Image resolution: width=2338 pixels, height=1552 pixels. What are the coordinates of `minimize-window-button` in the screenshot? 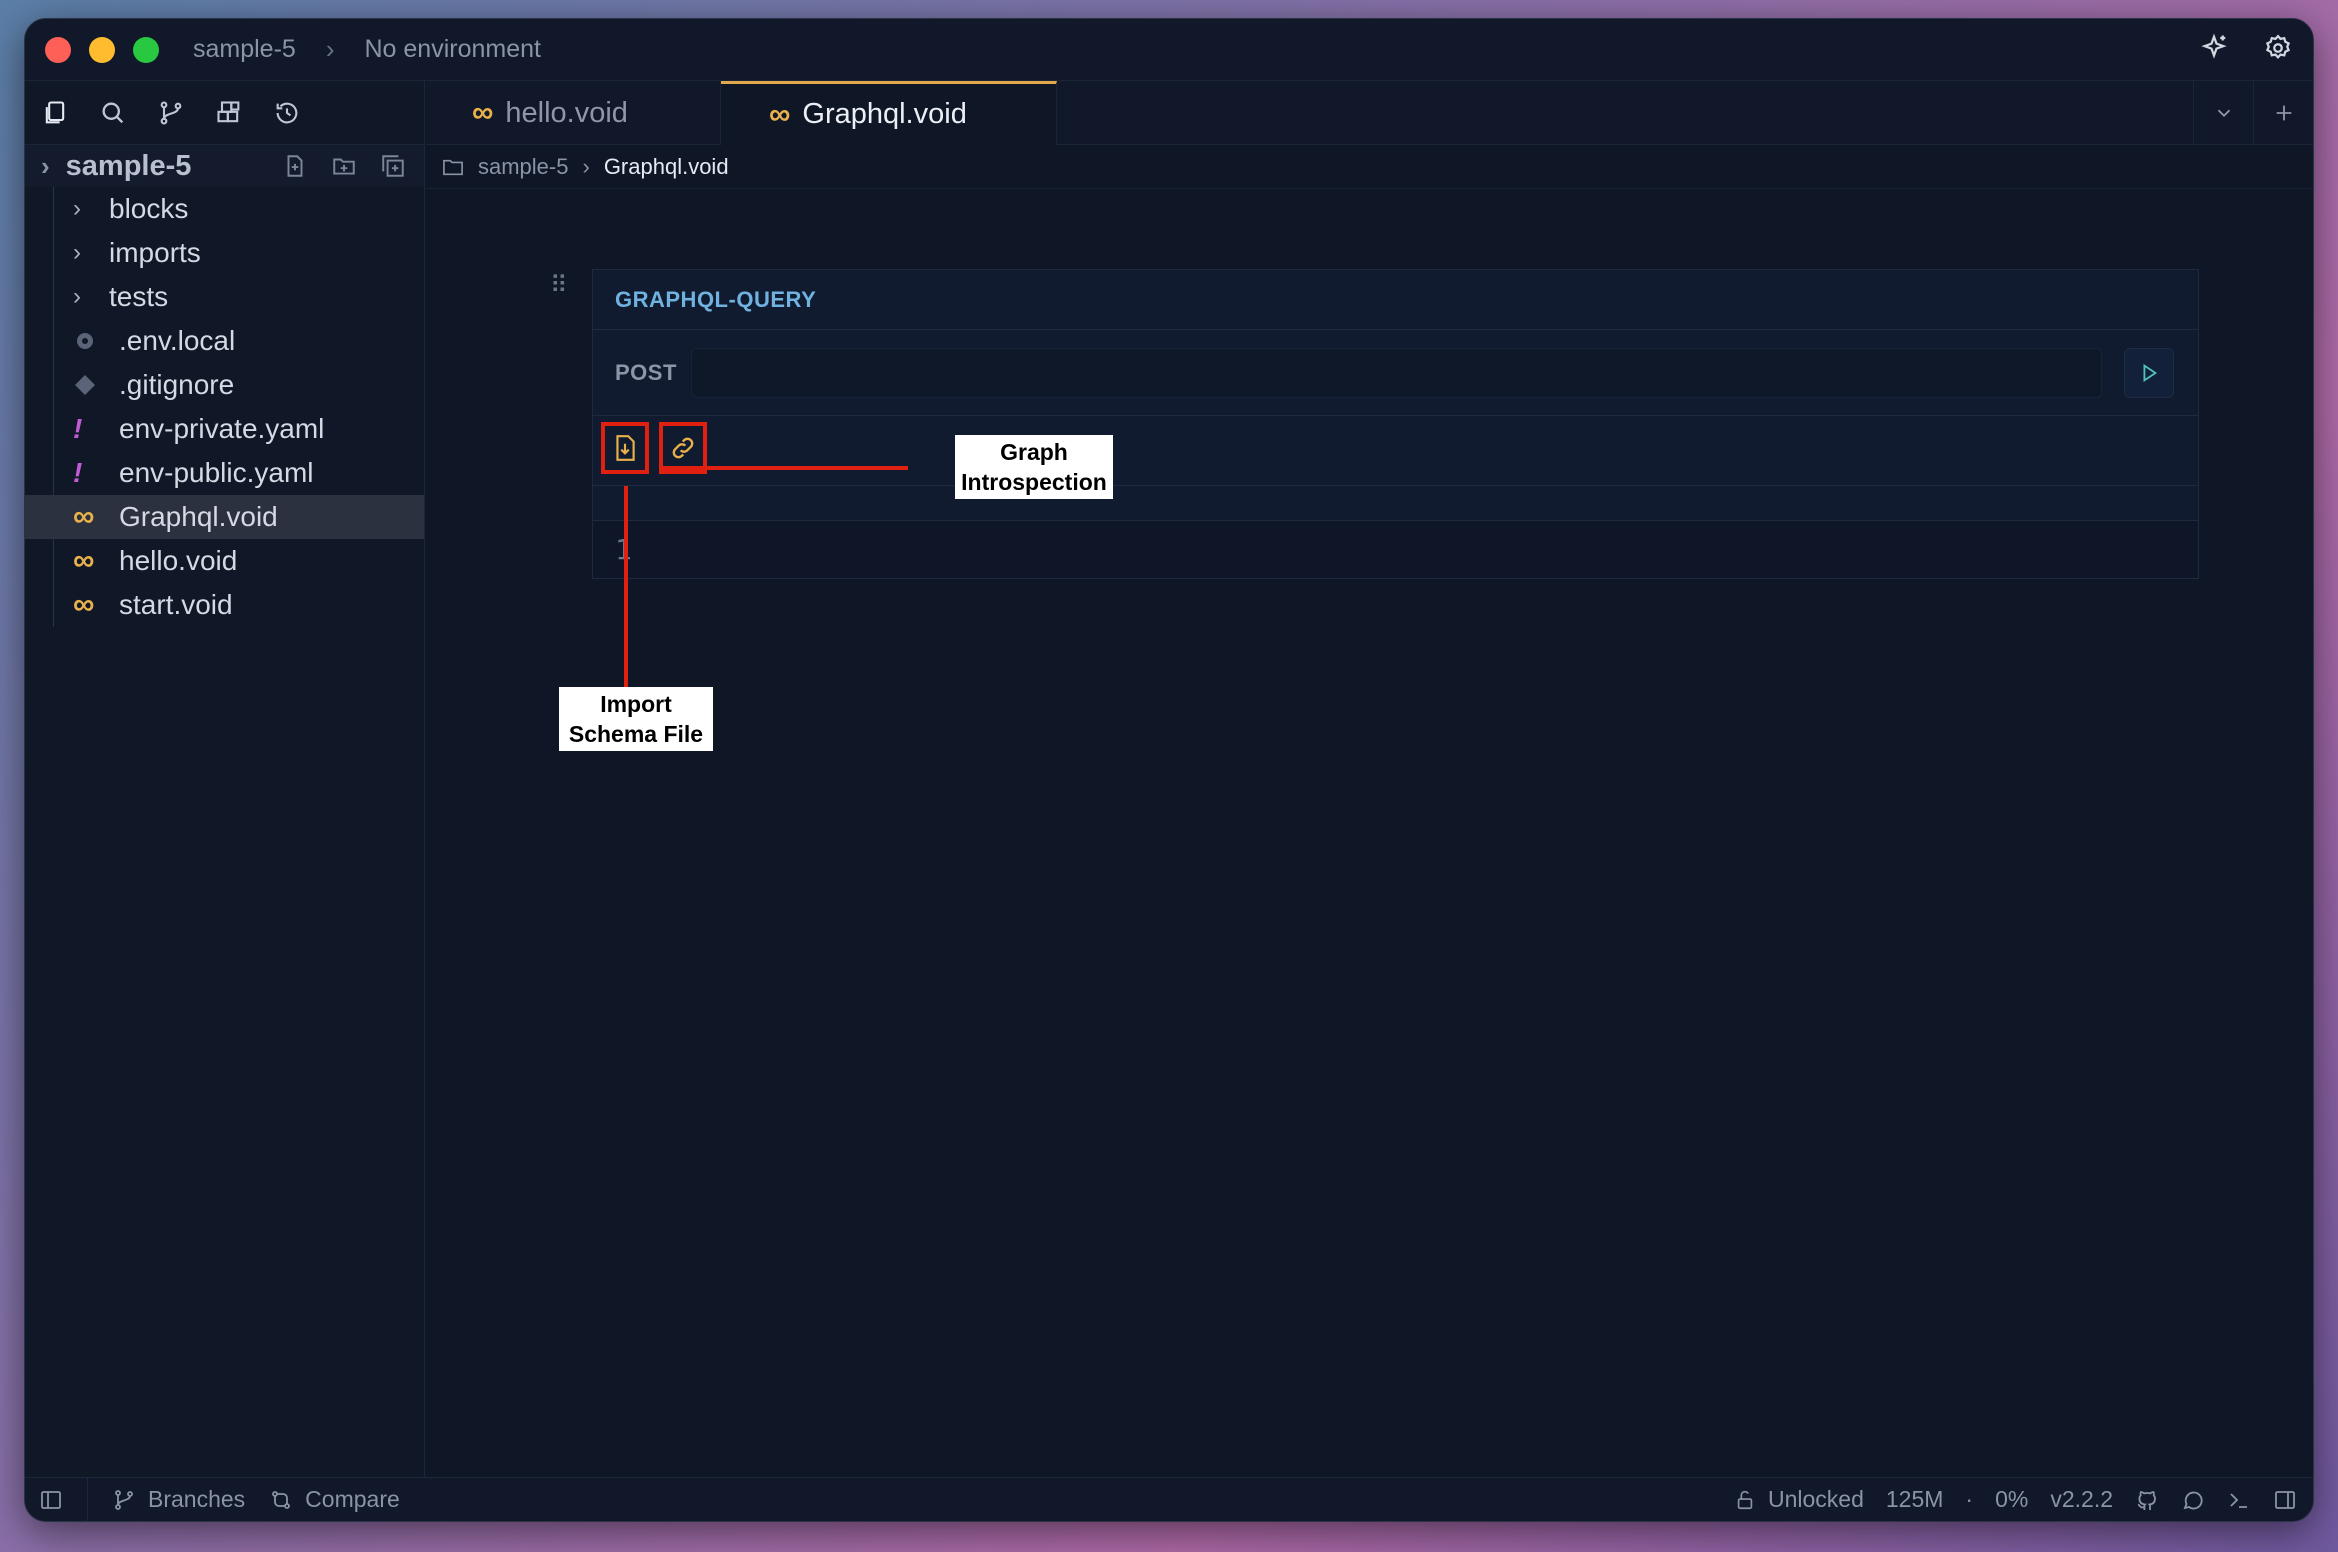 It's located at (102, 49).